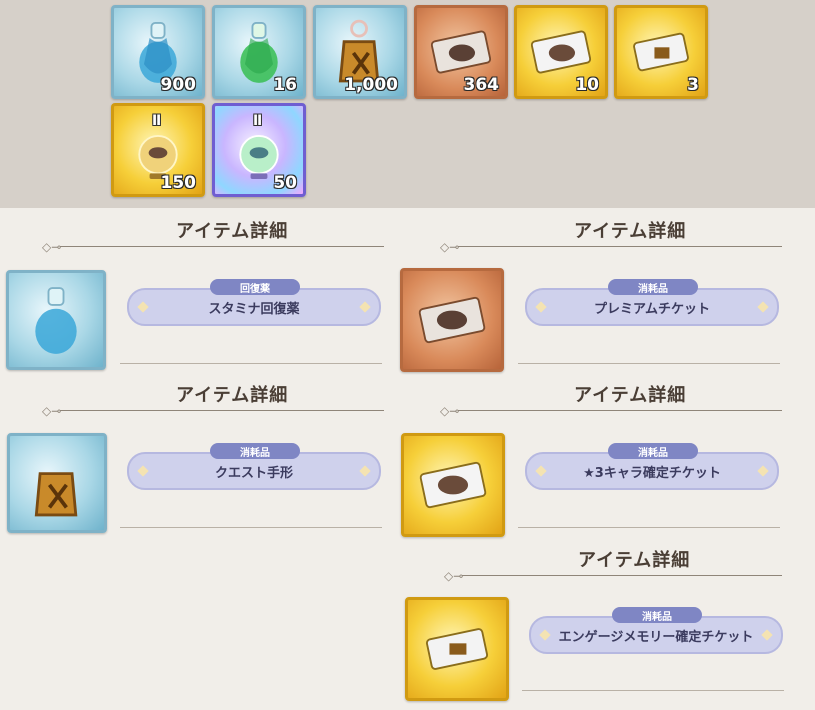 The height and width of the screenshot is (710, 815). Describe the element at coordinates (656, 637) in the screenshot. I see `item-name: エンゲージメモリー確定チケット` at that location.